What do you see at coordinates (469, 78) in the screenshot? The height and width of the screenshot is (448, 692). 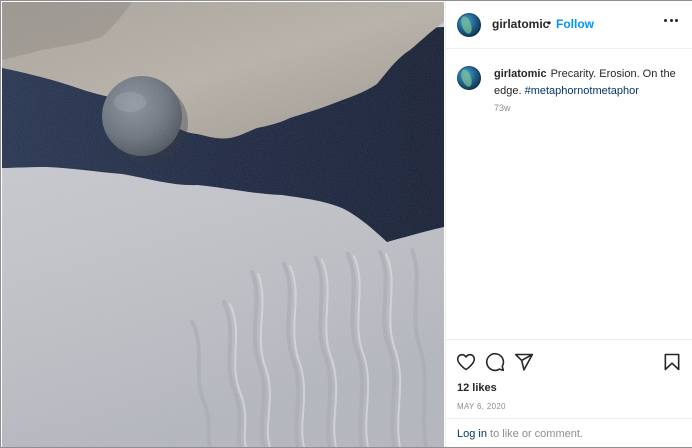 I see `caption-avatar` at bounding box center [469, 78].